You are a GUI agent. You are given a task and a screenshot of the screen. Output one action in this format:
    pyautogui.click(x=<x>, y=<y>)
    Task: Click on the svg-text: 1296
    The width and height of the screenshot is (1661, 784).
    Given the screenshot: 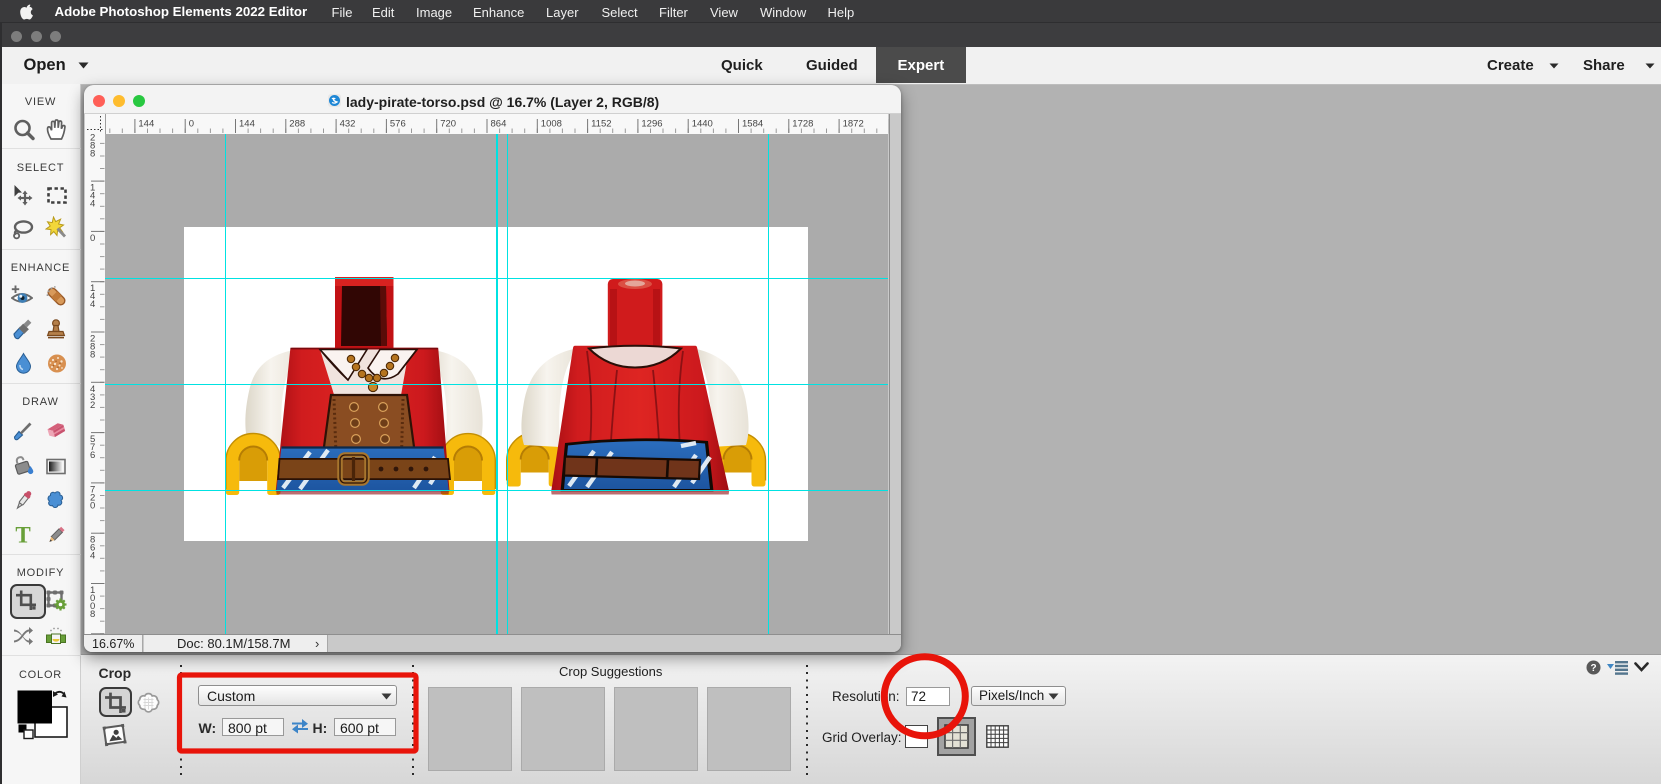 What is the action you would take?
    pyautogui.click(x=651, y=124)
    